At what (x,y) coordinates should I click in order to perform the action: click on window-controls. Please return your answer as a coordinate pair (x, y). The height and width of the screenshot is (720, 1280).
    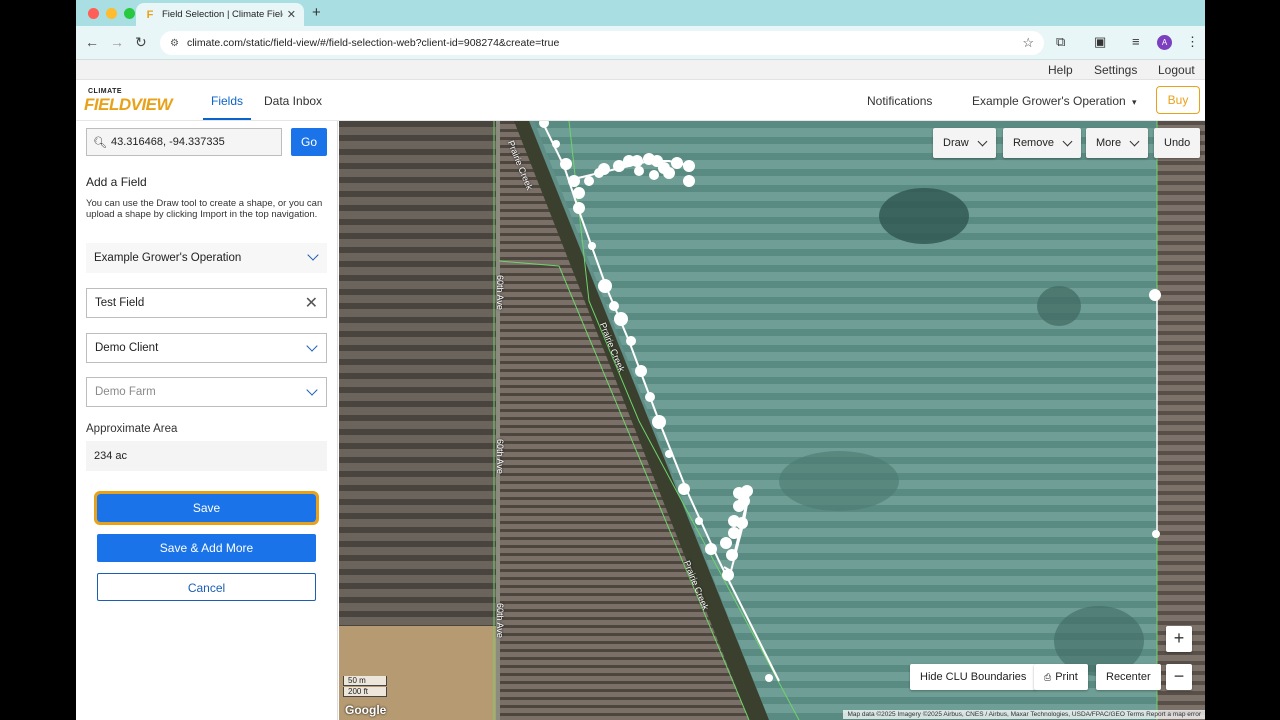
    Looking at the image, I should click on (111, 13).